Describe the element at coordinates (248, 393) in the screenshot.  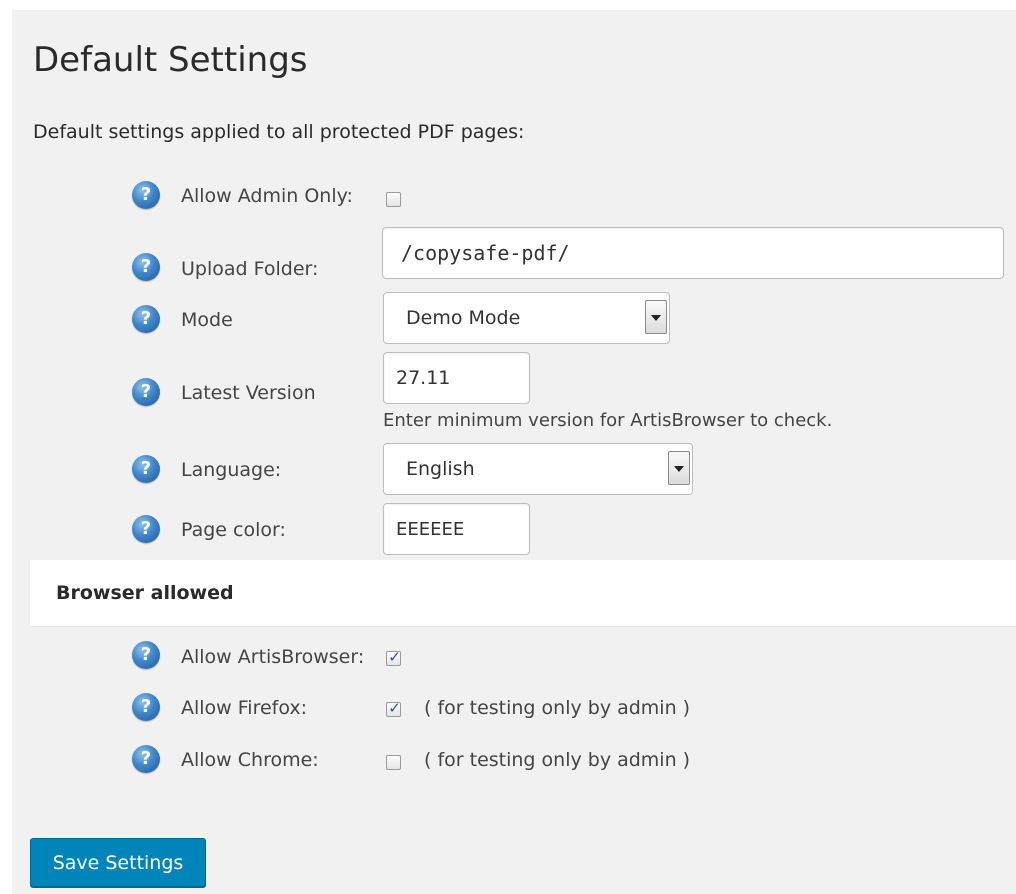
I see `latest-version-label: Latest Version` at that location.